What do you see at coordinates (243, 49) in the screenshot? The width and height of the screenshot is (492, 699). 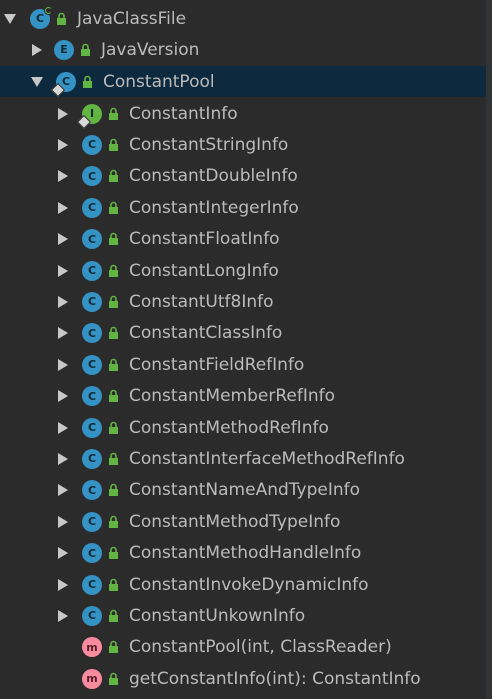 I see `tree-node-javaversion: E JavaVersion` at bounding box center [243, 49].